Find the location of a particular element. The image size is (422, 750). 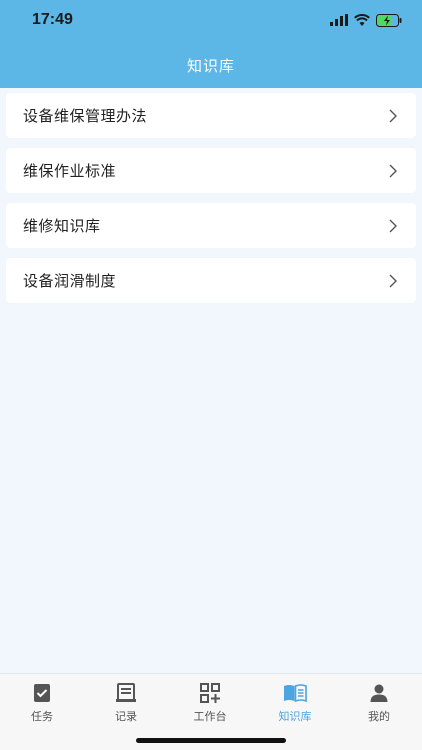

list-item-label: 设备润滑制度 is located at coordinates (70, 281).